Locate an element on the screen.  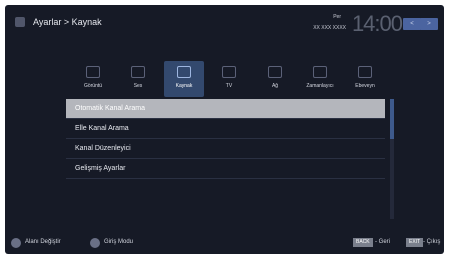
mode-hint: Giriş Modu is located at coordinates (119, 242).